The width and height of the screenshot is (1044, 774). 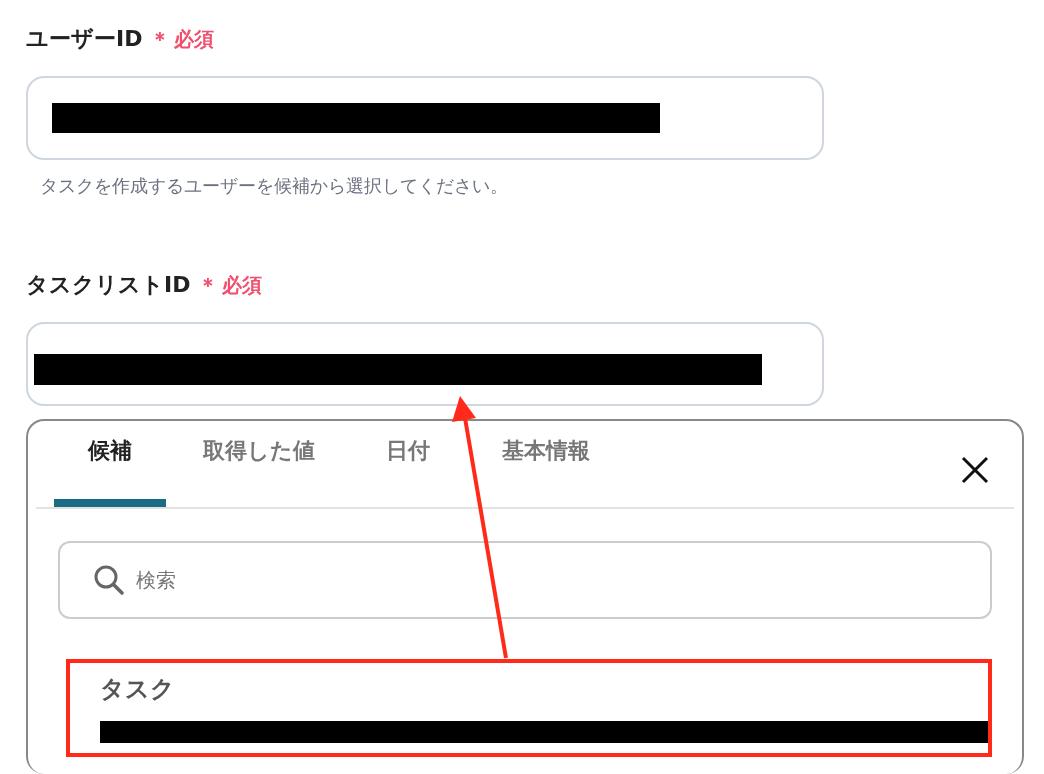 I want to click on option-title: タスク, so click(x=138, y=689).